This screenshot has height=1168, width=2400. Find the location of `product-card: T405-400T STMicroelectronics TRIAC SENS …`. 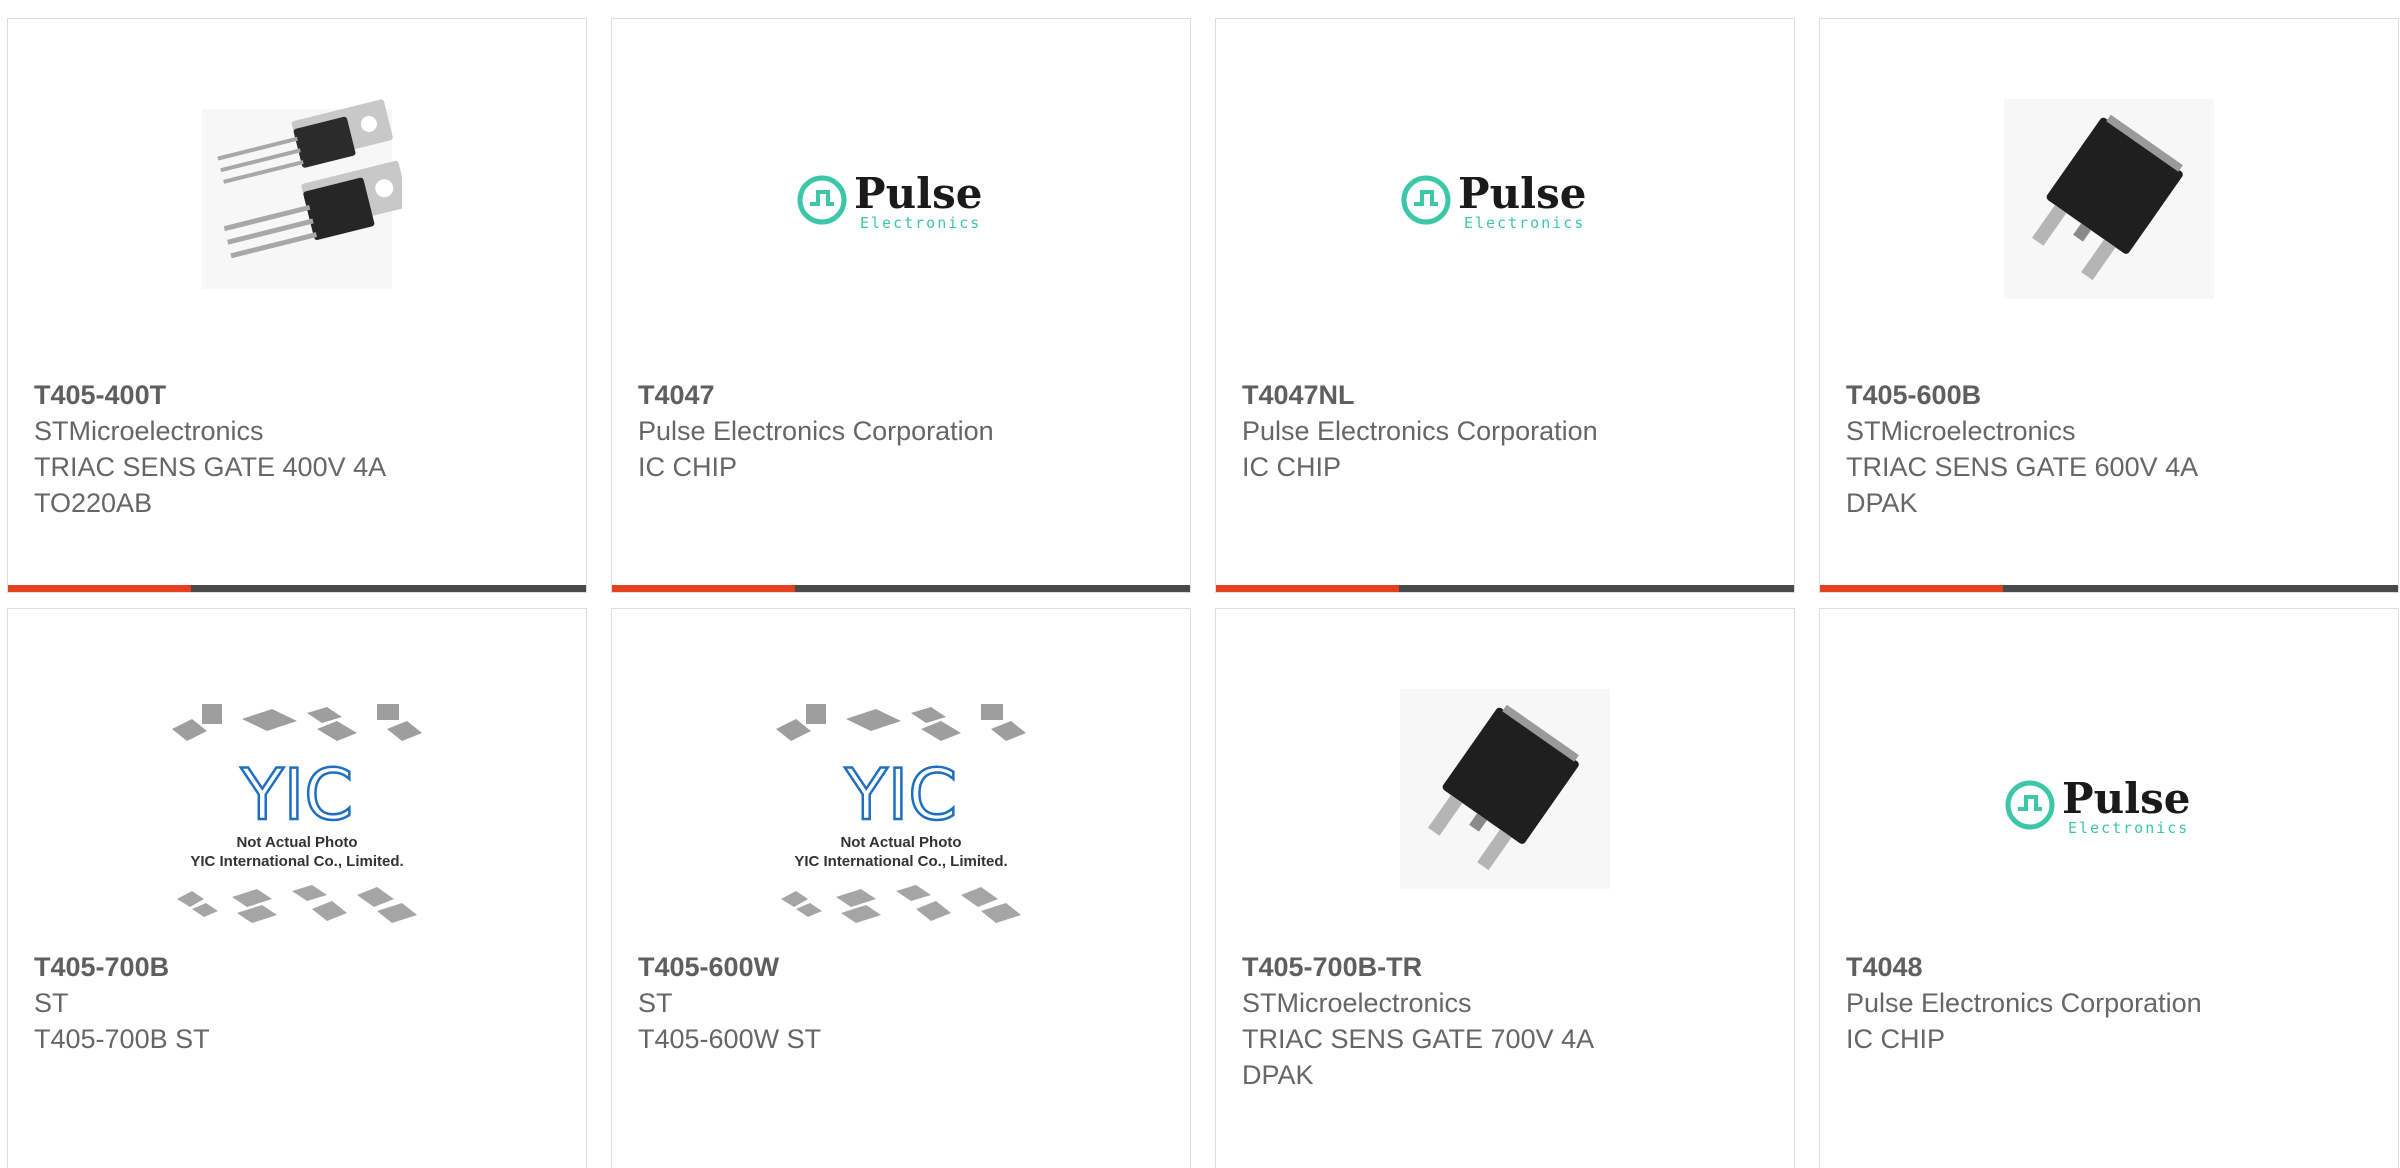

product-card: T405-400T STMicroelectronics TRIAC SENS … is located at coordinates (297, 305).